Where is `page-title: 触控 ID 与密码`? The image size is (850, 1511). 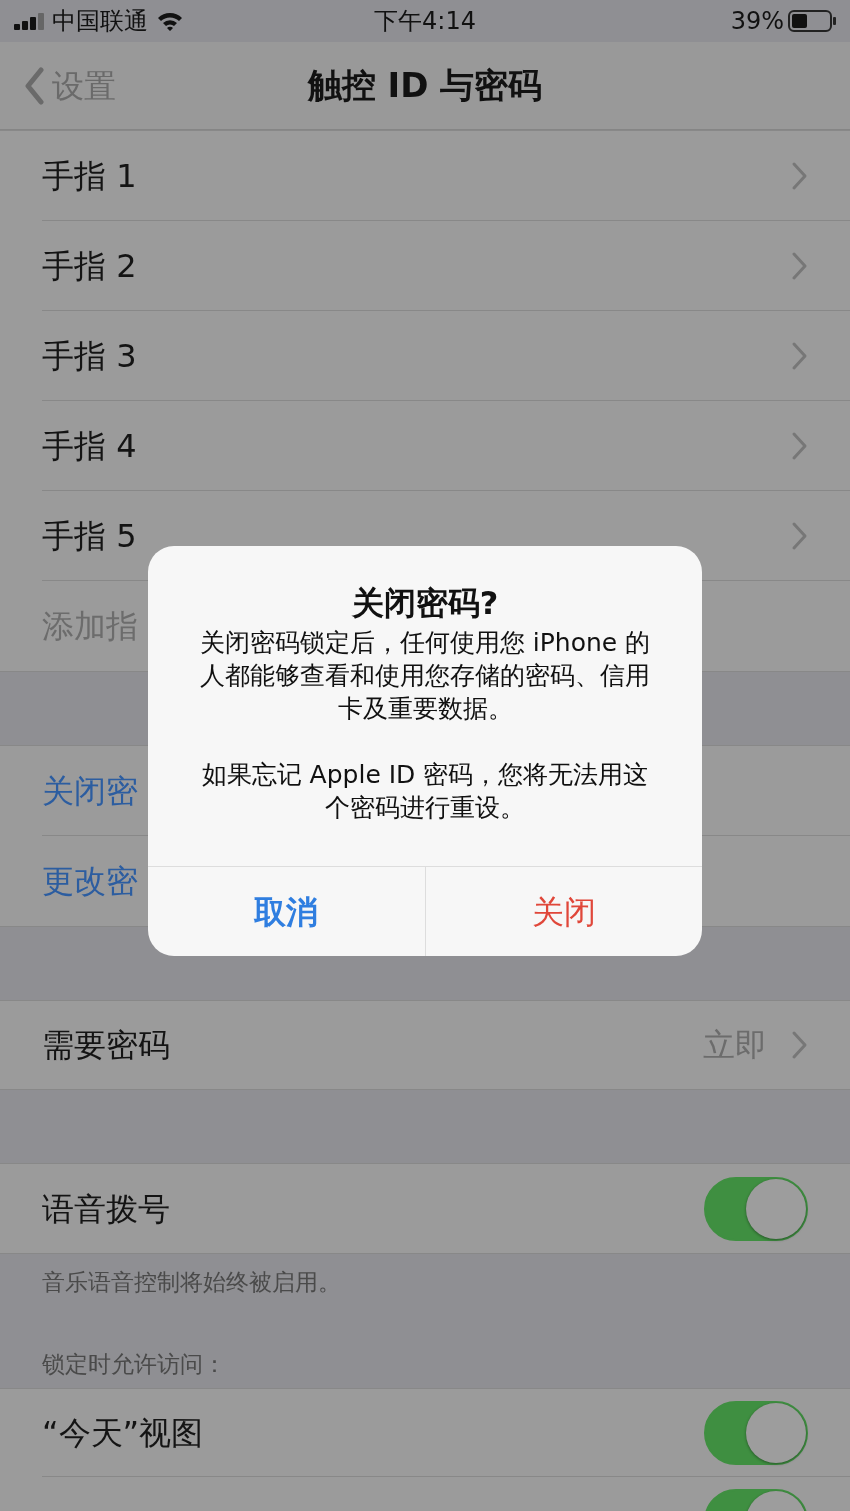 page-title: 触控 ID 与密码 is located at coordinates (425, 85).